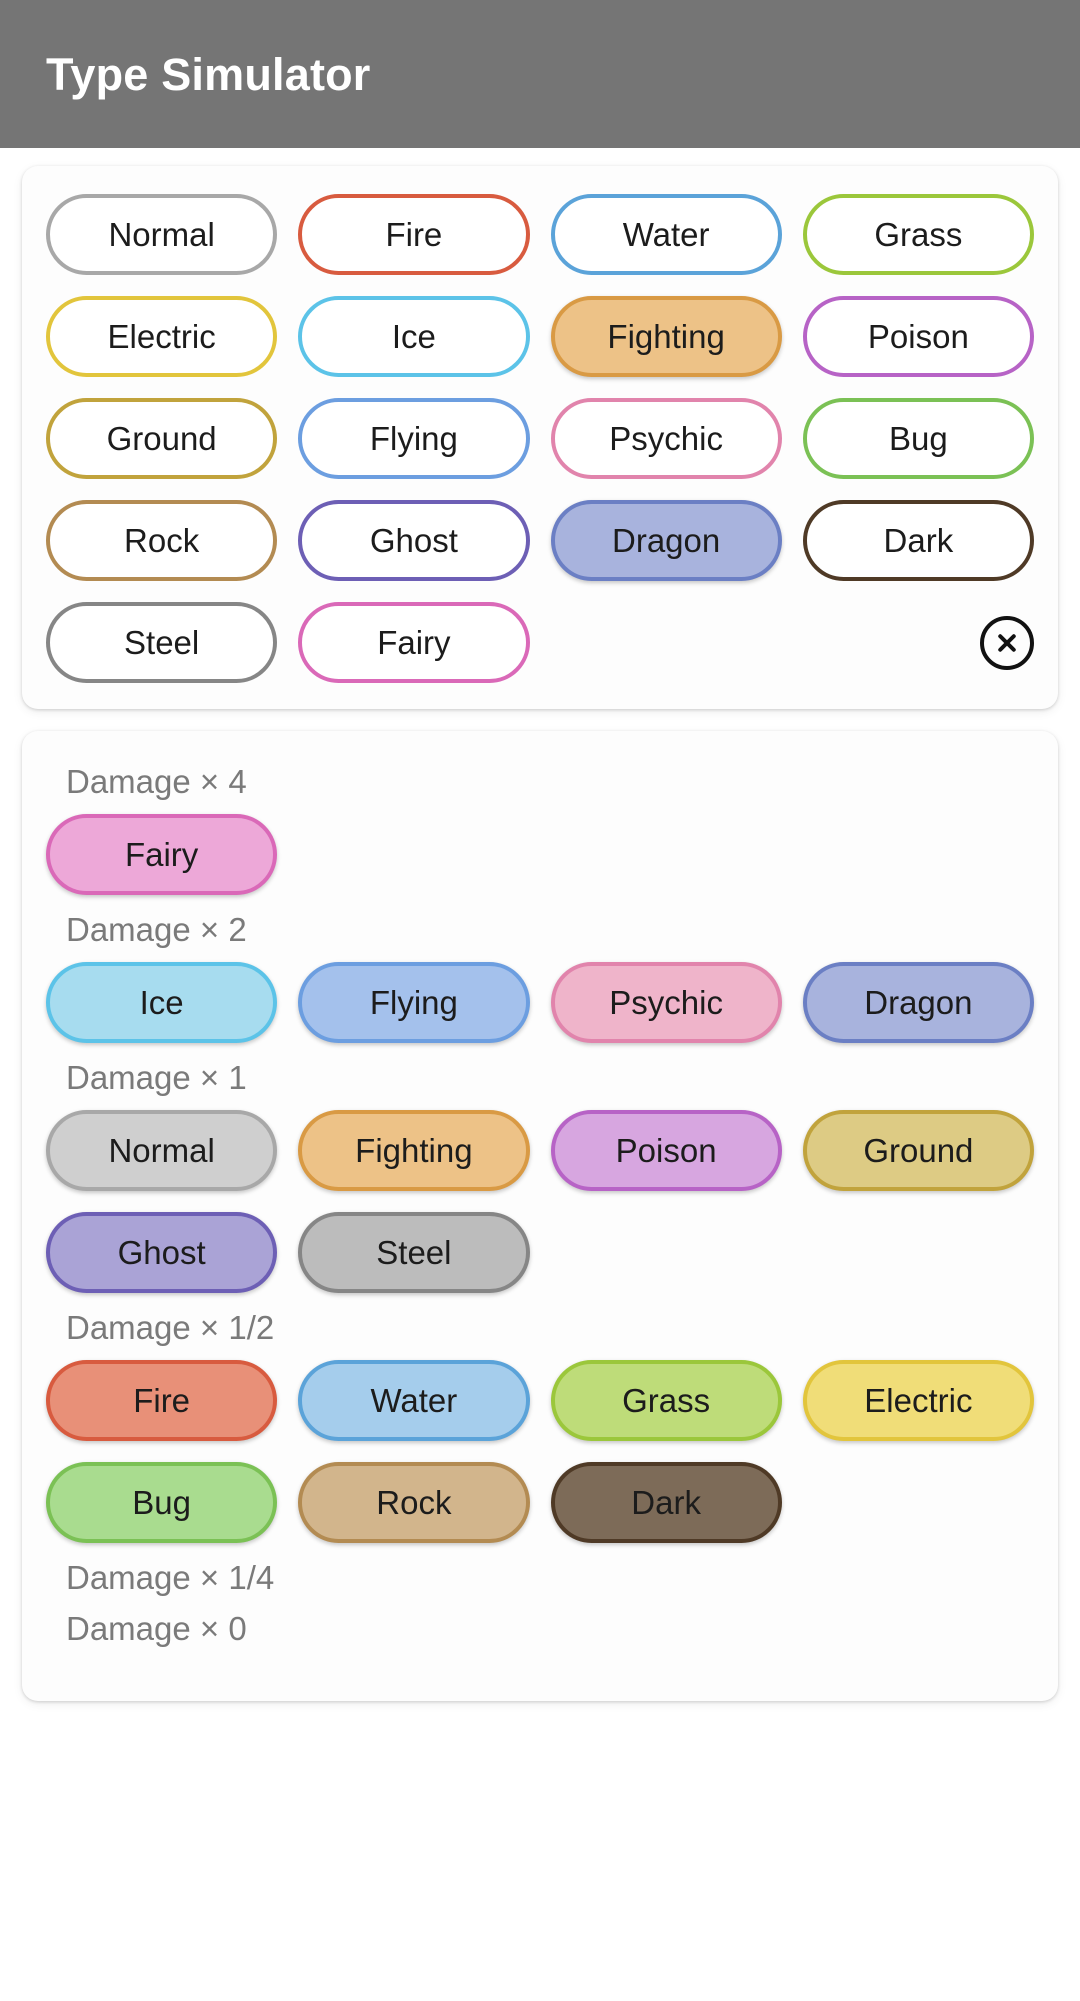  I want to click on type-chip-label: Steel, so click(162, 642).